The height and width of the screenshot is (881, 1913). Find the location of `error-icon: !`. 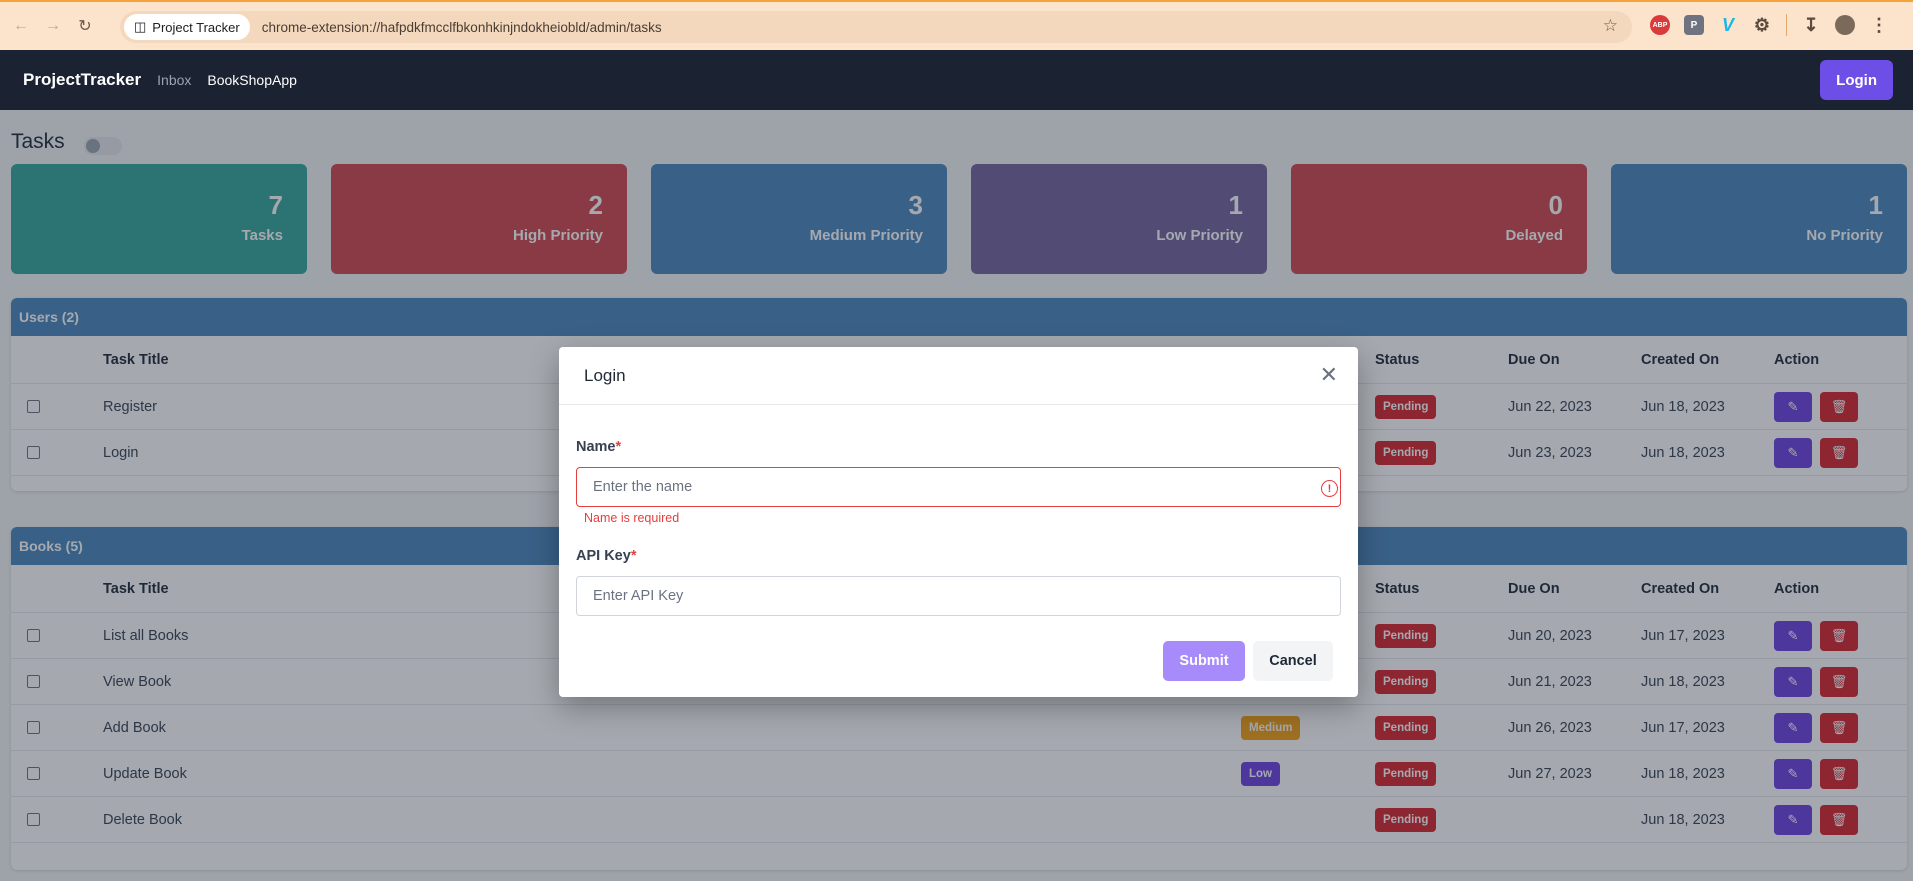

error-icon: ! is located at coordinates (1329, 488).